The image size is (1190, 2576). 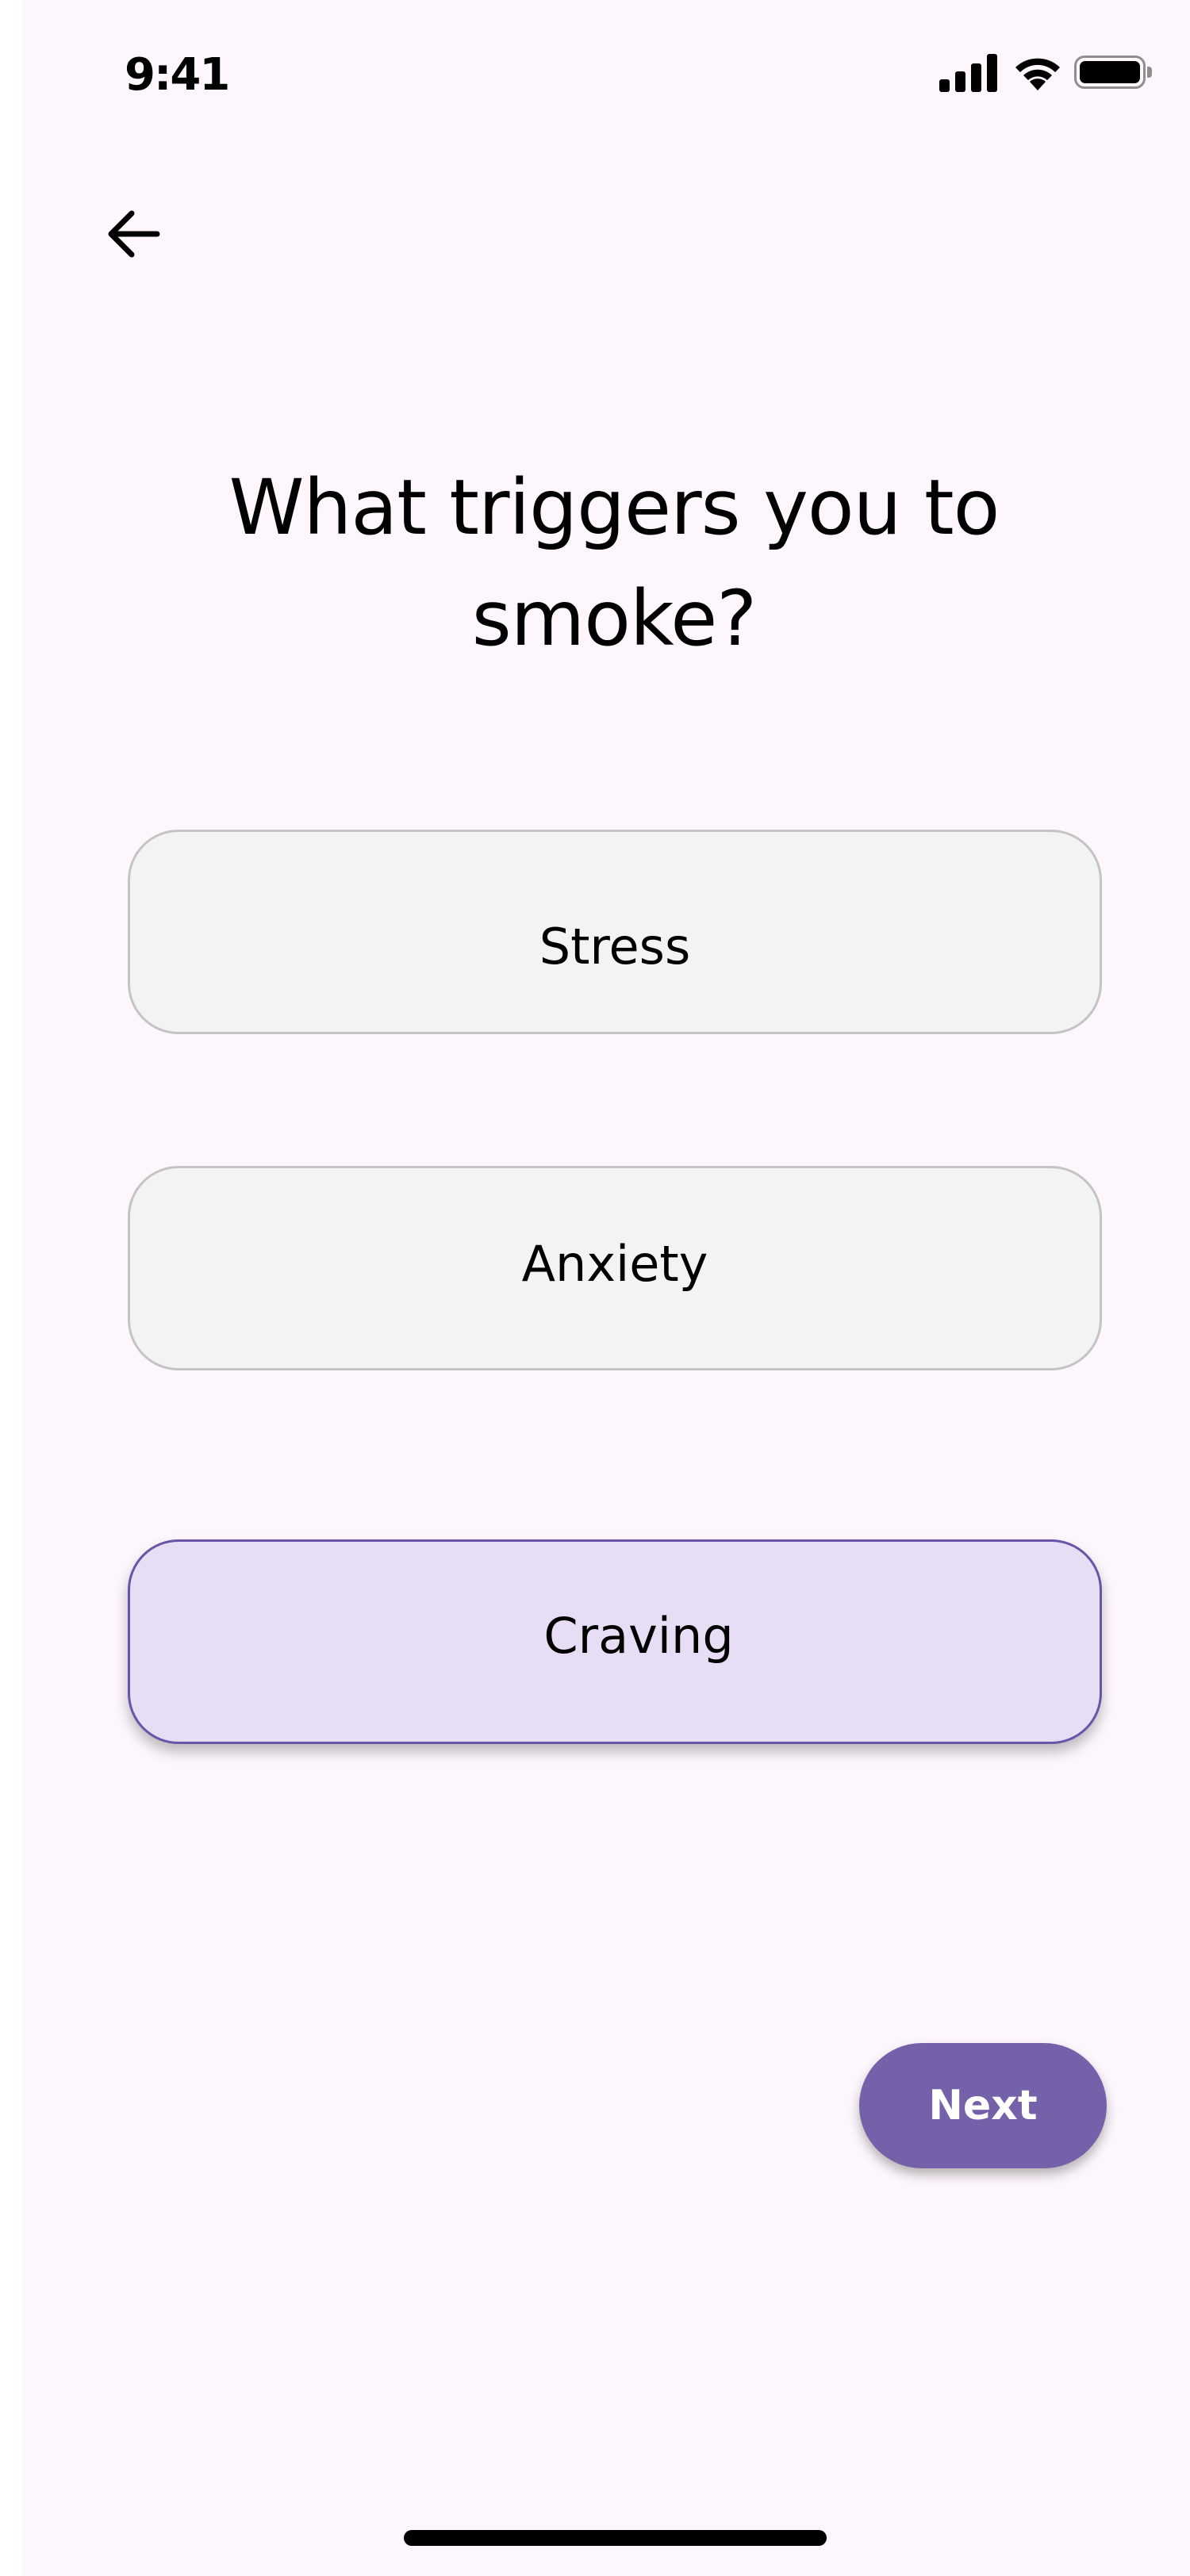 I want to click on next-button: Next, so click(x=983, y=2105).